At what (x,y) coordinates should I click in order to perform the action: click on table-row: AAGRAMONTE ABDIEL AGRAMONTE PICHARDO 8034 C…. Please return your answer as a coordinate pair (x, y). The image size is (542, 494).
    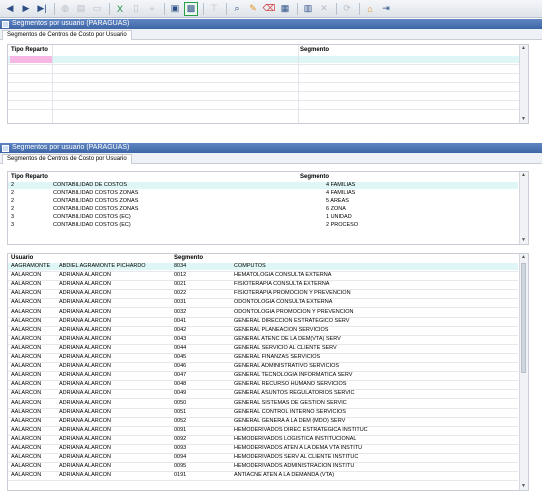
    Looking at the image, I should click on (263, 266).